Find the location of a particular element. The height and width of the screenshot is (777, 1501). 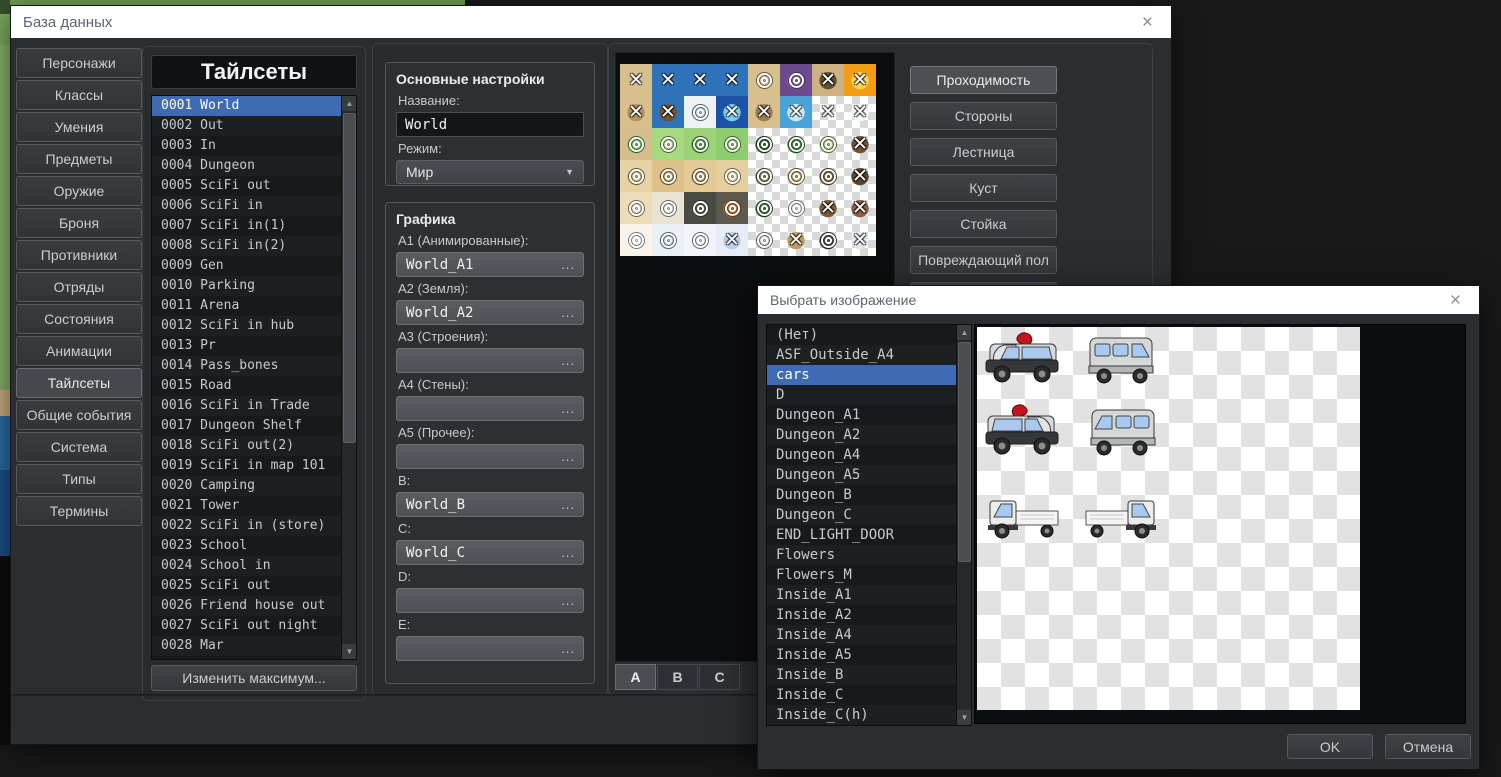

tileset-list-item: 0020 Camping is located at coordinates (246, 486).